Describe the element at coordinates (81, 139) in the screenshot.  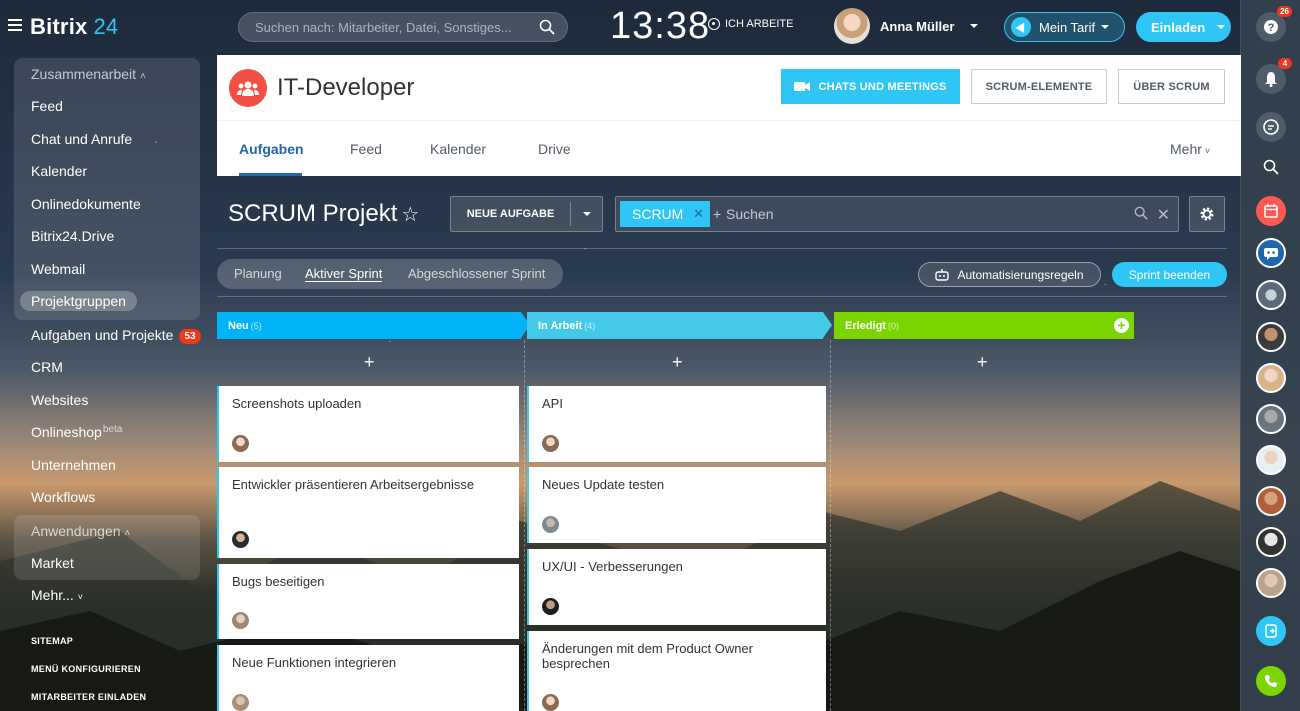
I see `nav-item-chat: Chat und Anrufe` at that location.